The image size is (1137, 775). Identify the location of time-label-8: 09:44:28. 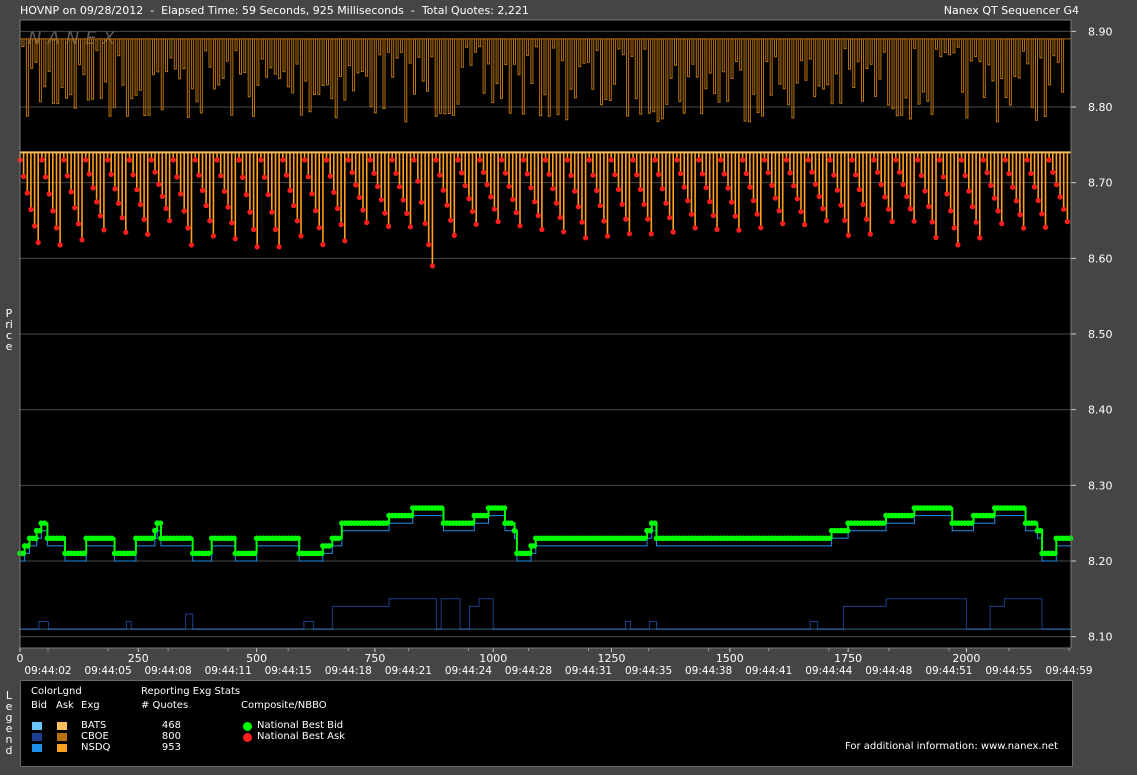
(528, 671).